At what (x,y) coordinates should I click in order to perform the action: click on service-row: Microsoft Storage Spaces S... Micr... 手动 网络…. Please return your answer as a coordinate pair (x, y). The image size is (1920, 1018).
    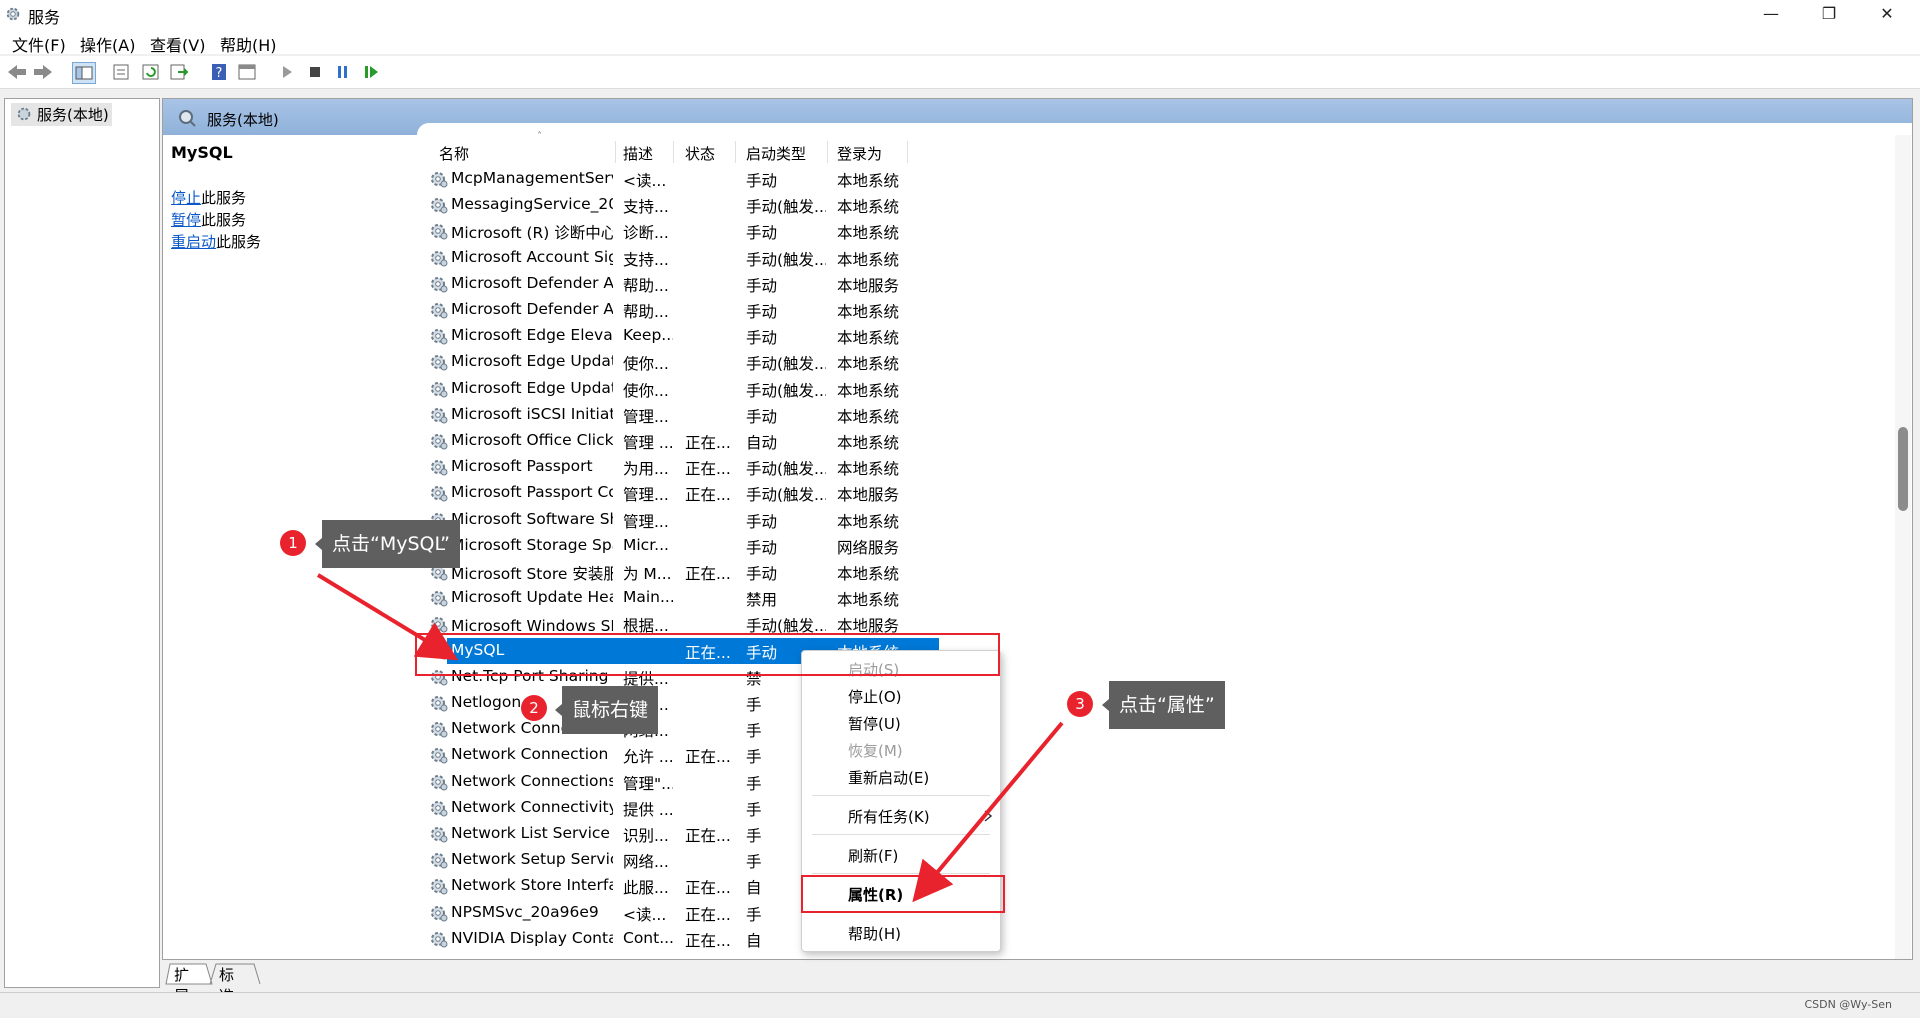
    Looking at the image, I should click on (769, 546).